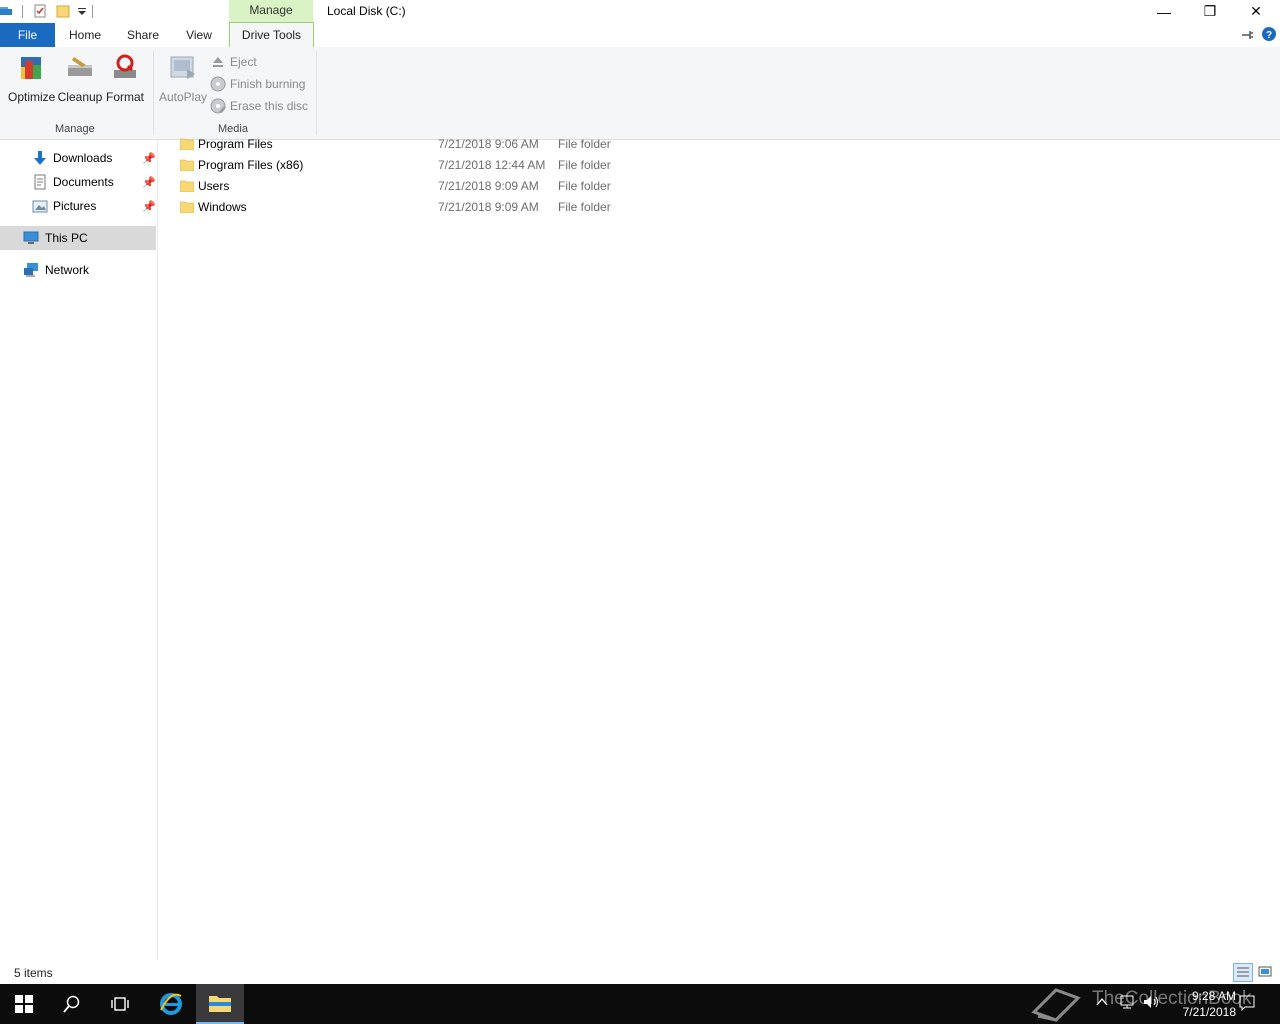 The width and height of the screenshot is (1280, 1024). What do you see at coordinates (80, 66) in the screenshot?
I see `cleanup-icon` at bounding box center [80, 66].